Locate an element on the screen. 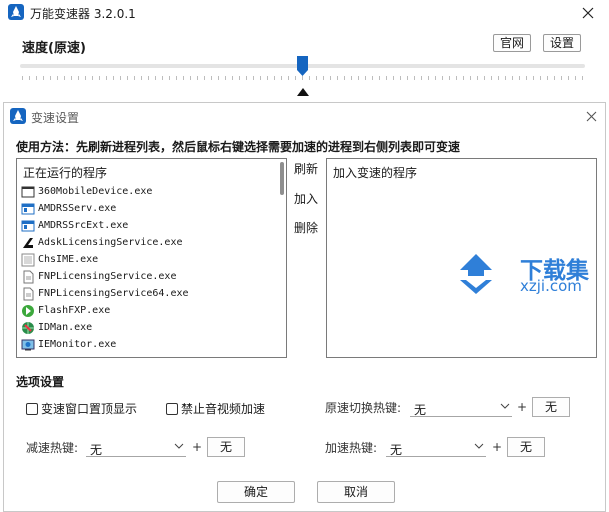 This screenshot has width=609, height=512. idm-globe-icon is located at coordinates (28, 327).